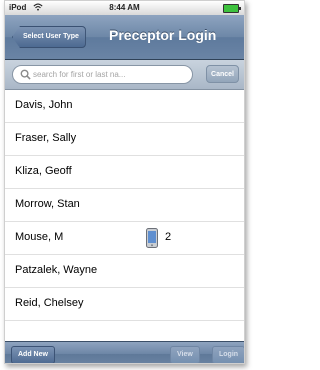 This screenshot has height=370, width=320. I want to click on list-item: Patzalek, Wayne, so click(124, 271).